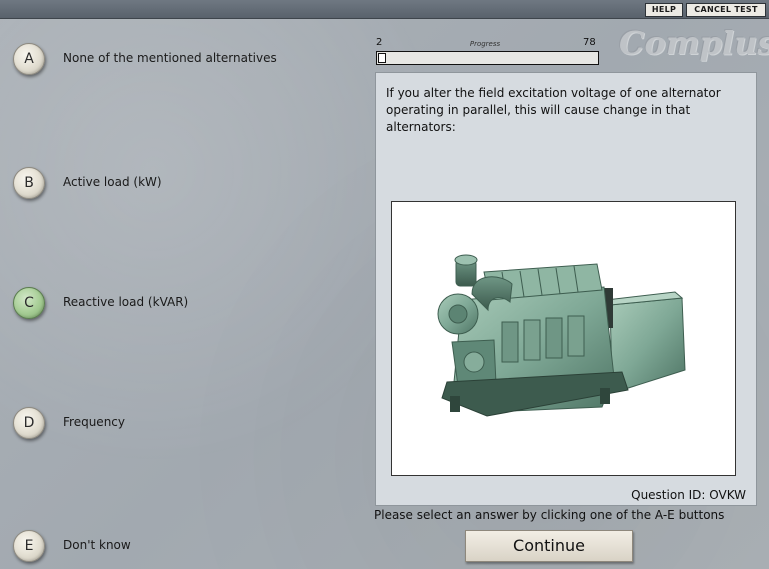  I want to click on progress-max-value: 78, so click(589, 42).